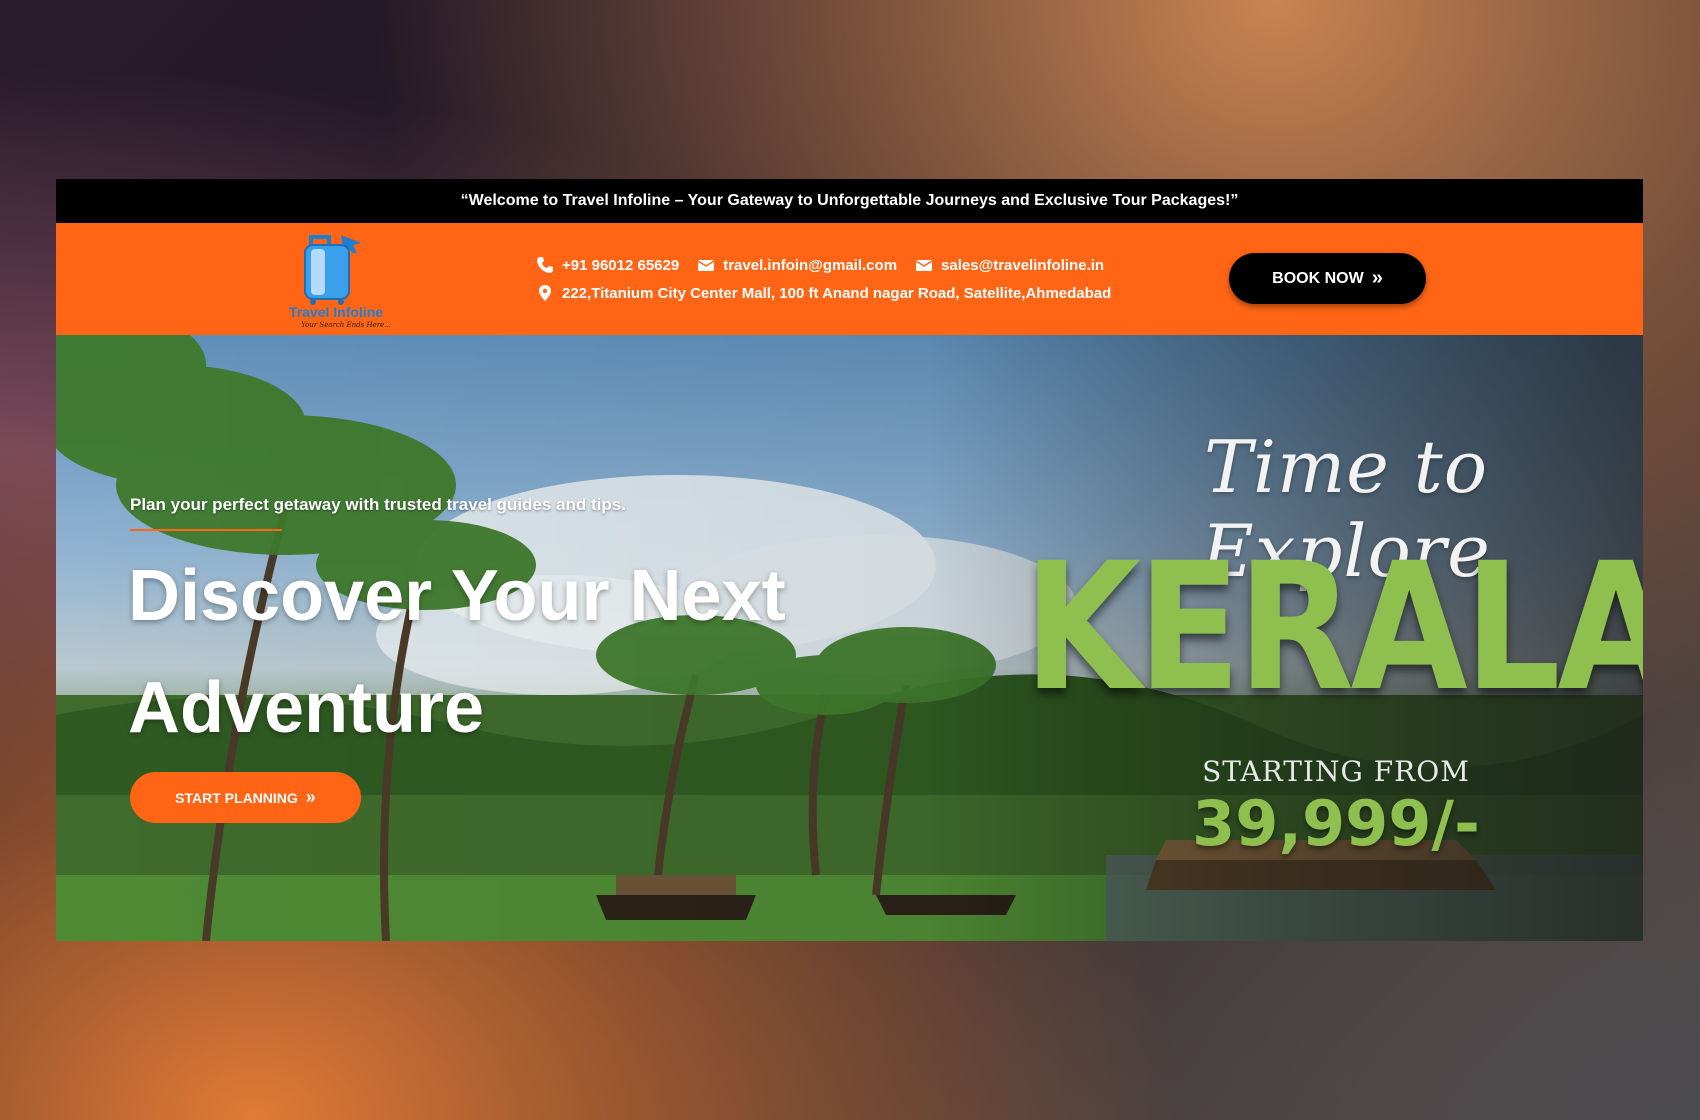 The width and height of the screenshot is (1700, 1120). I want to click on start-planning-button: START PLANNING », so click(245, 797).